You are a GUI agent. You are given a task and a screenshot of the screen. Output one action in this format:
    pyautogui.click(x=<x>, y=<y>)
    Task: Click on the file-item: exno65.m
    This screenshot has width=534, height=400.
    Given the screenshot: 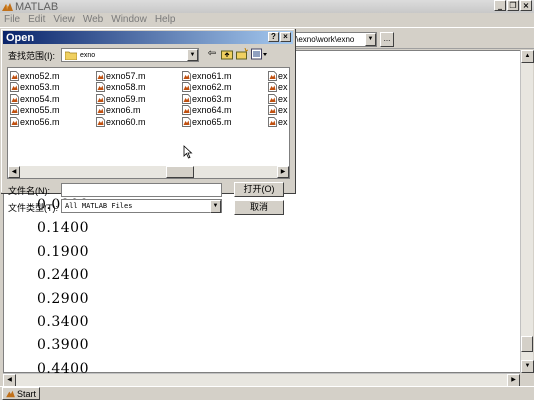 What is the action you would take?
    pyautogui.click(x=225, y=122)
    